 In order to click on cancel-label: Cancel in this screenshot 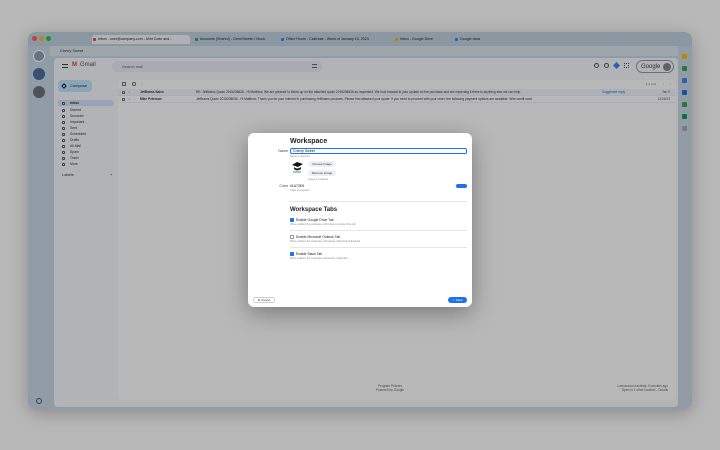, I will do `click(266, 300)`.